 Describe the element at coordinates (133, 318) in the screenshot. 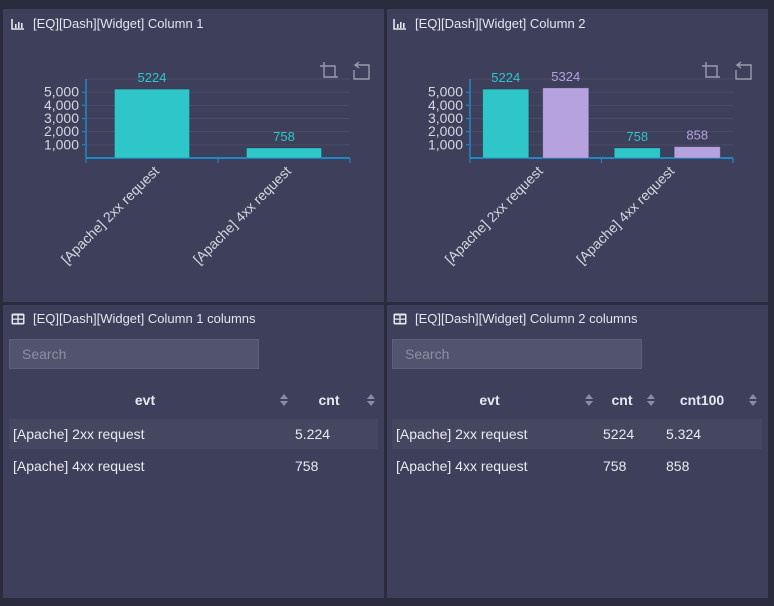

I see `widget-title: [EQ][Dash][Widget] Column 1 columns` at that location.